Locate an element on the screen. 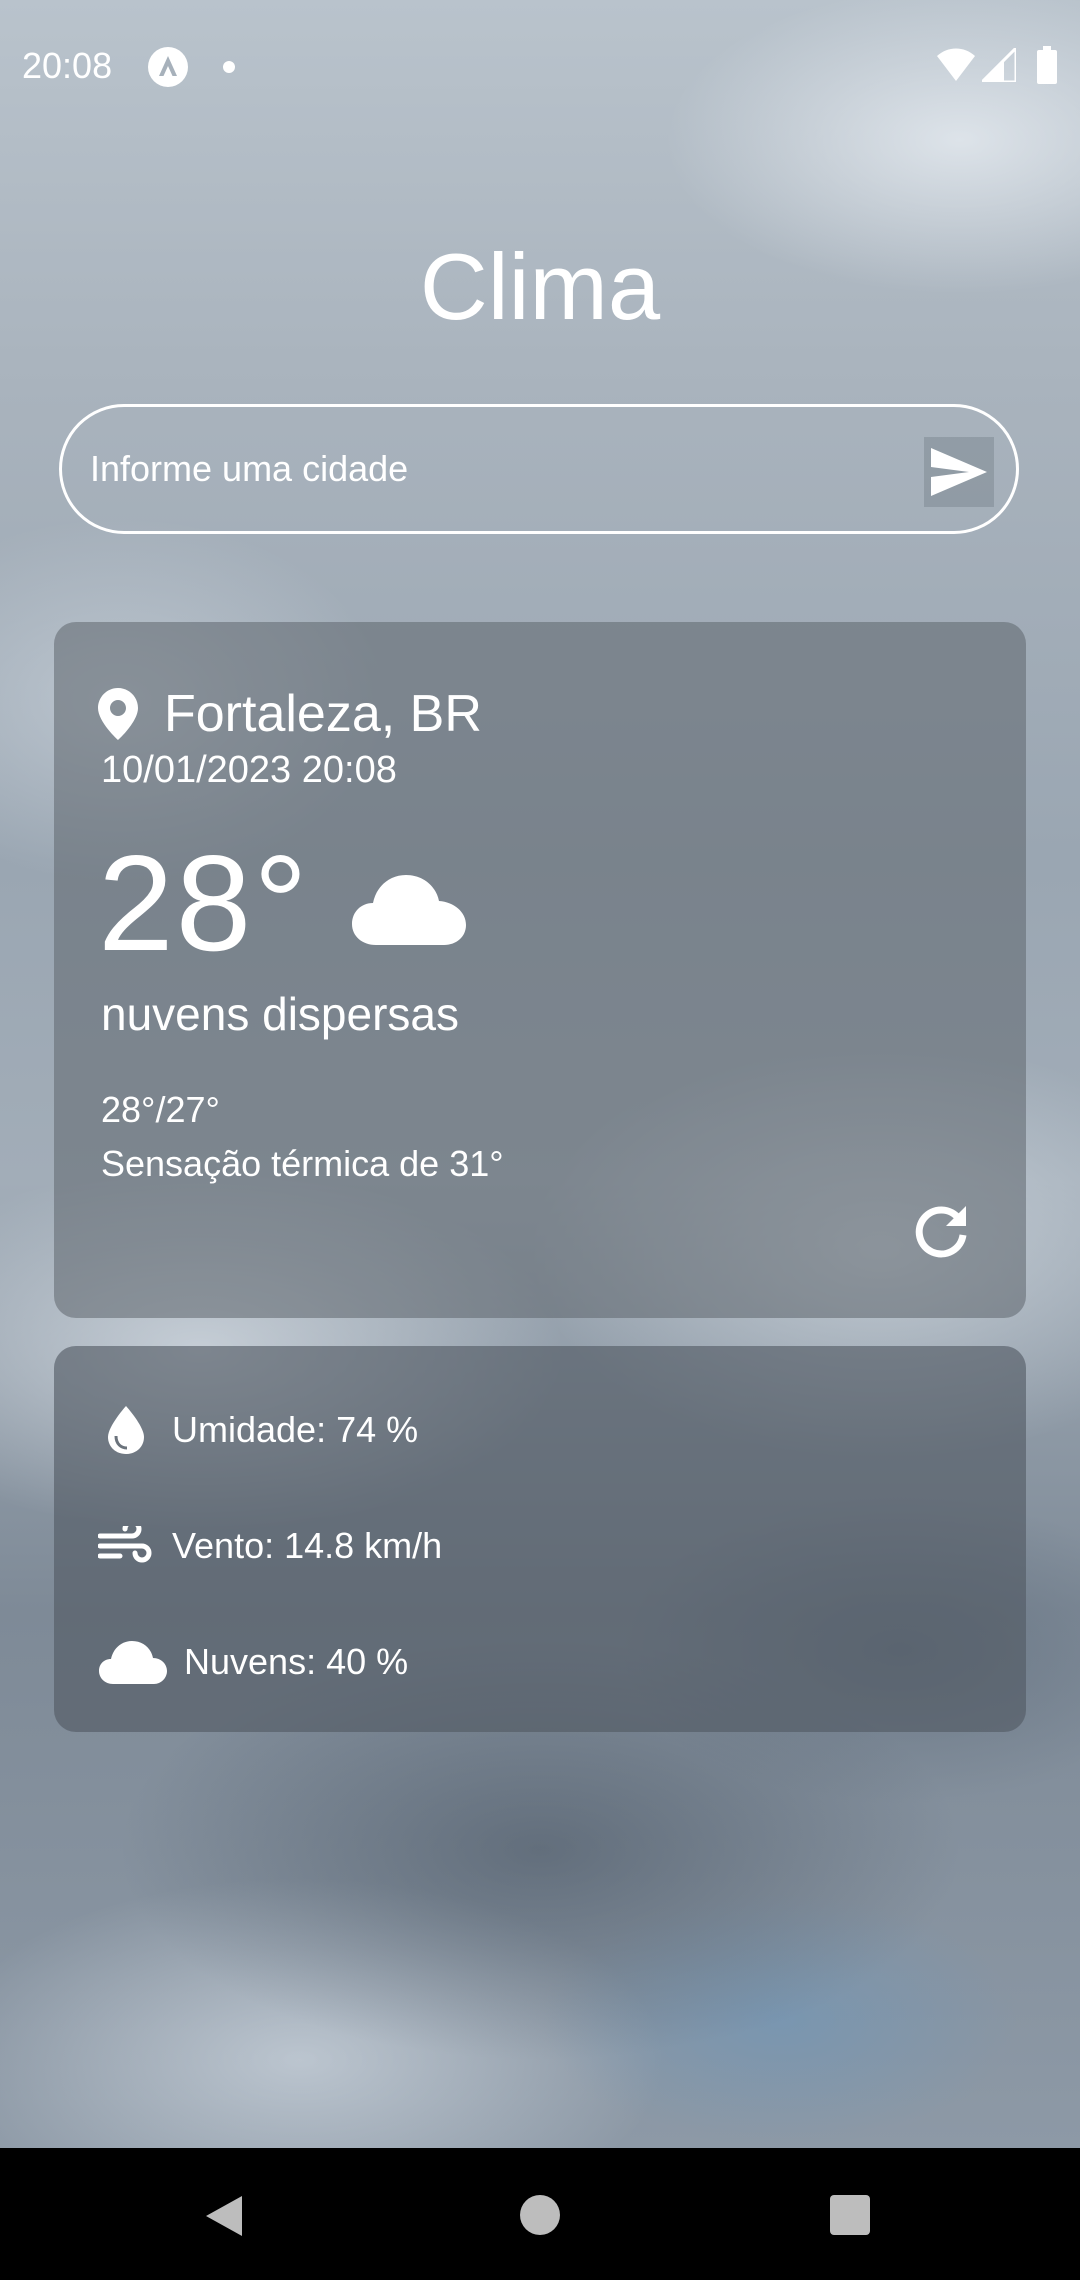 The width and height of the screenshot is (1080, 2280). notification-dot is located at coordinates (229, 67).